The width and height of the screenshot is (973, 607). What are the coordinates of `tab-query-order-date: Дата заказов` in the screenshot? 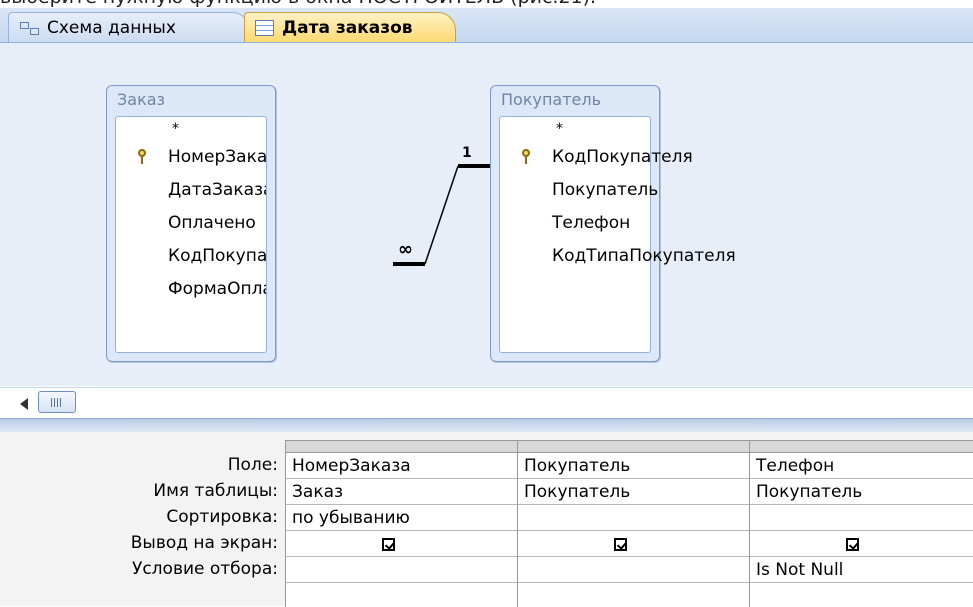 It's located at (350, 27).